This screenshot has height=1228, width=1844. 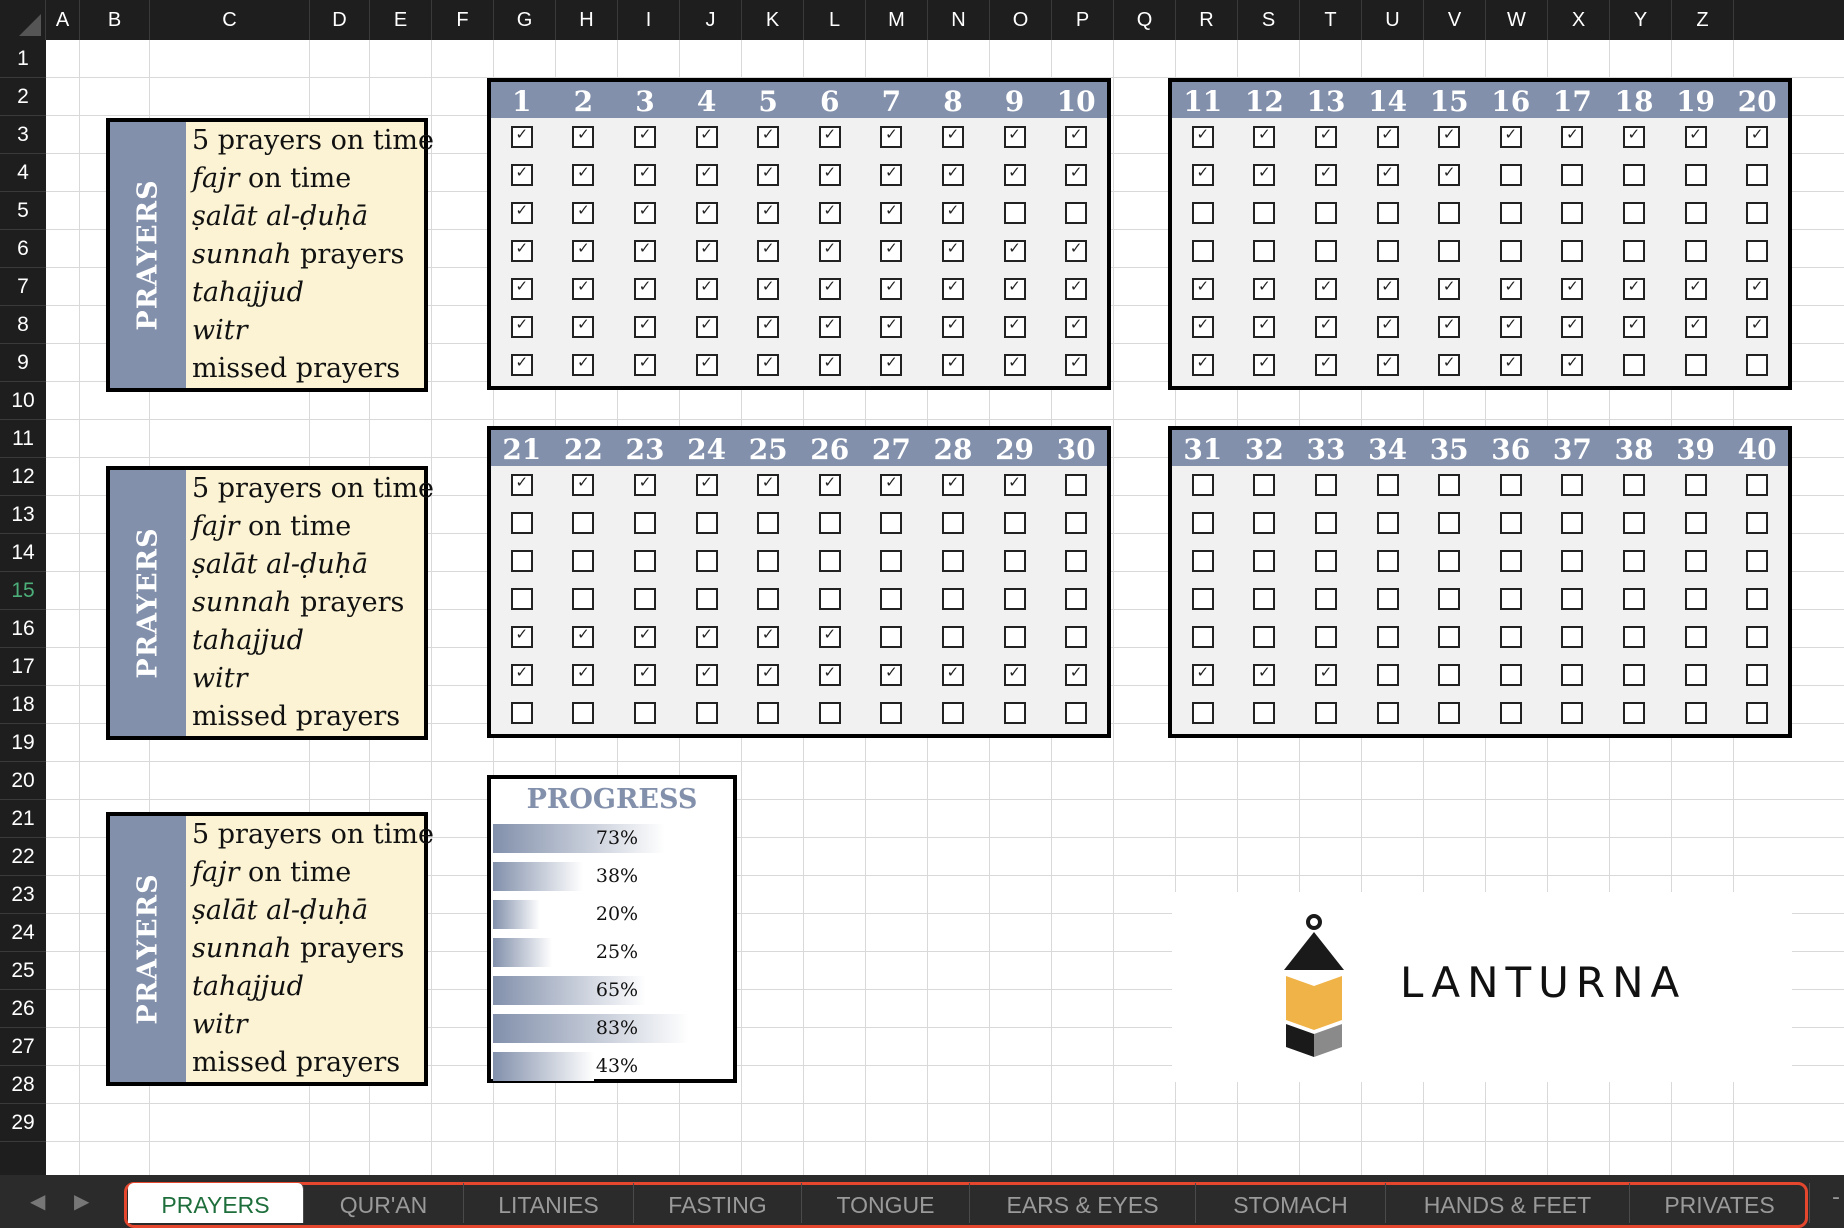 What do you see at coordinates (23, 629) in the screenshot?
I see `row-header-16: 16` at bounding box center [23, 629].